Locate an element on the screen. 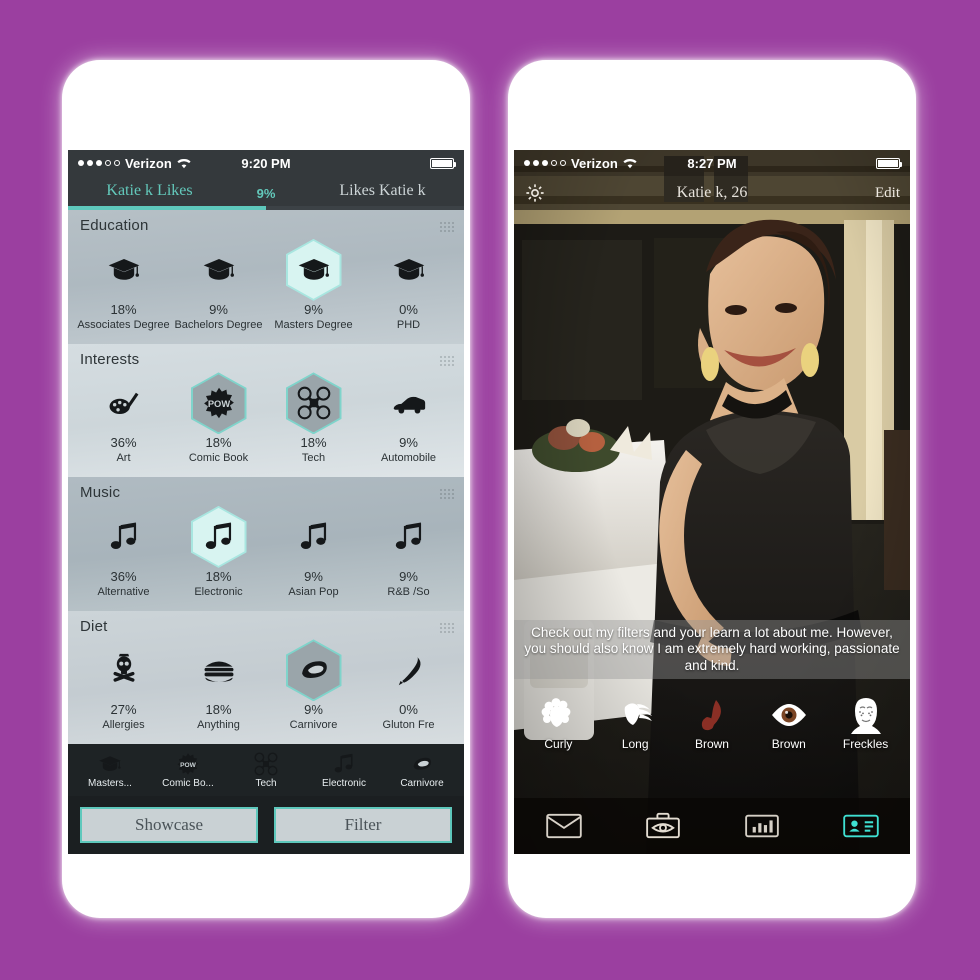 Image resolution: width=980 pixels, height=980 pixels. attribute-label: Gluton Fre is located at coordinates (408, 725).